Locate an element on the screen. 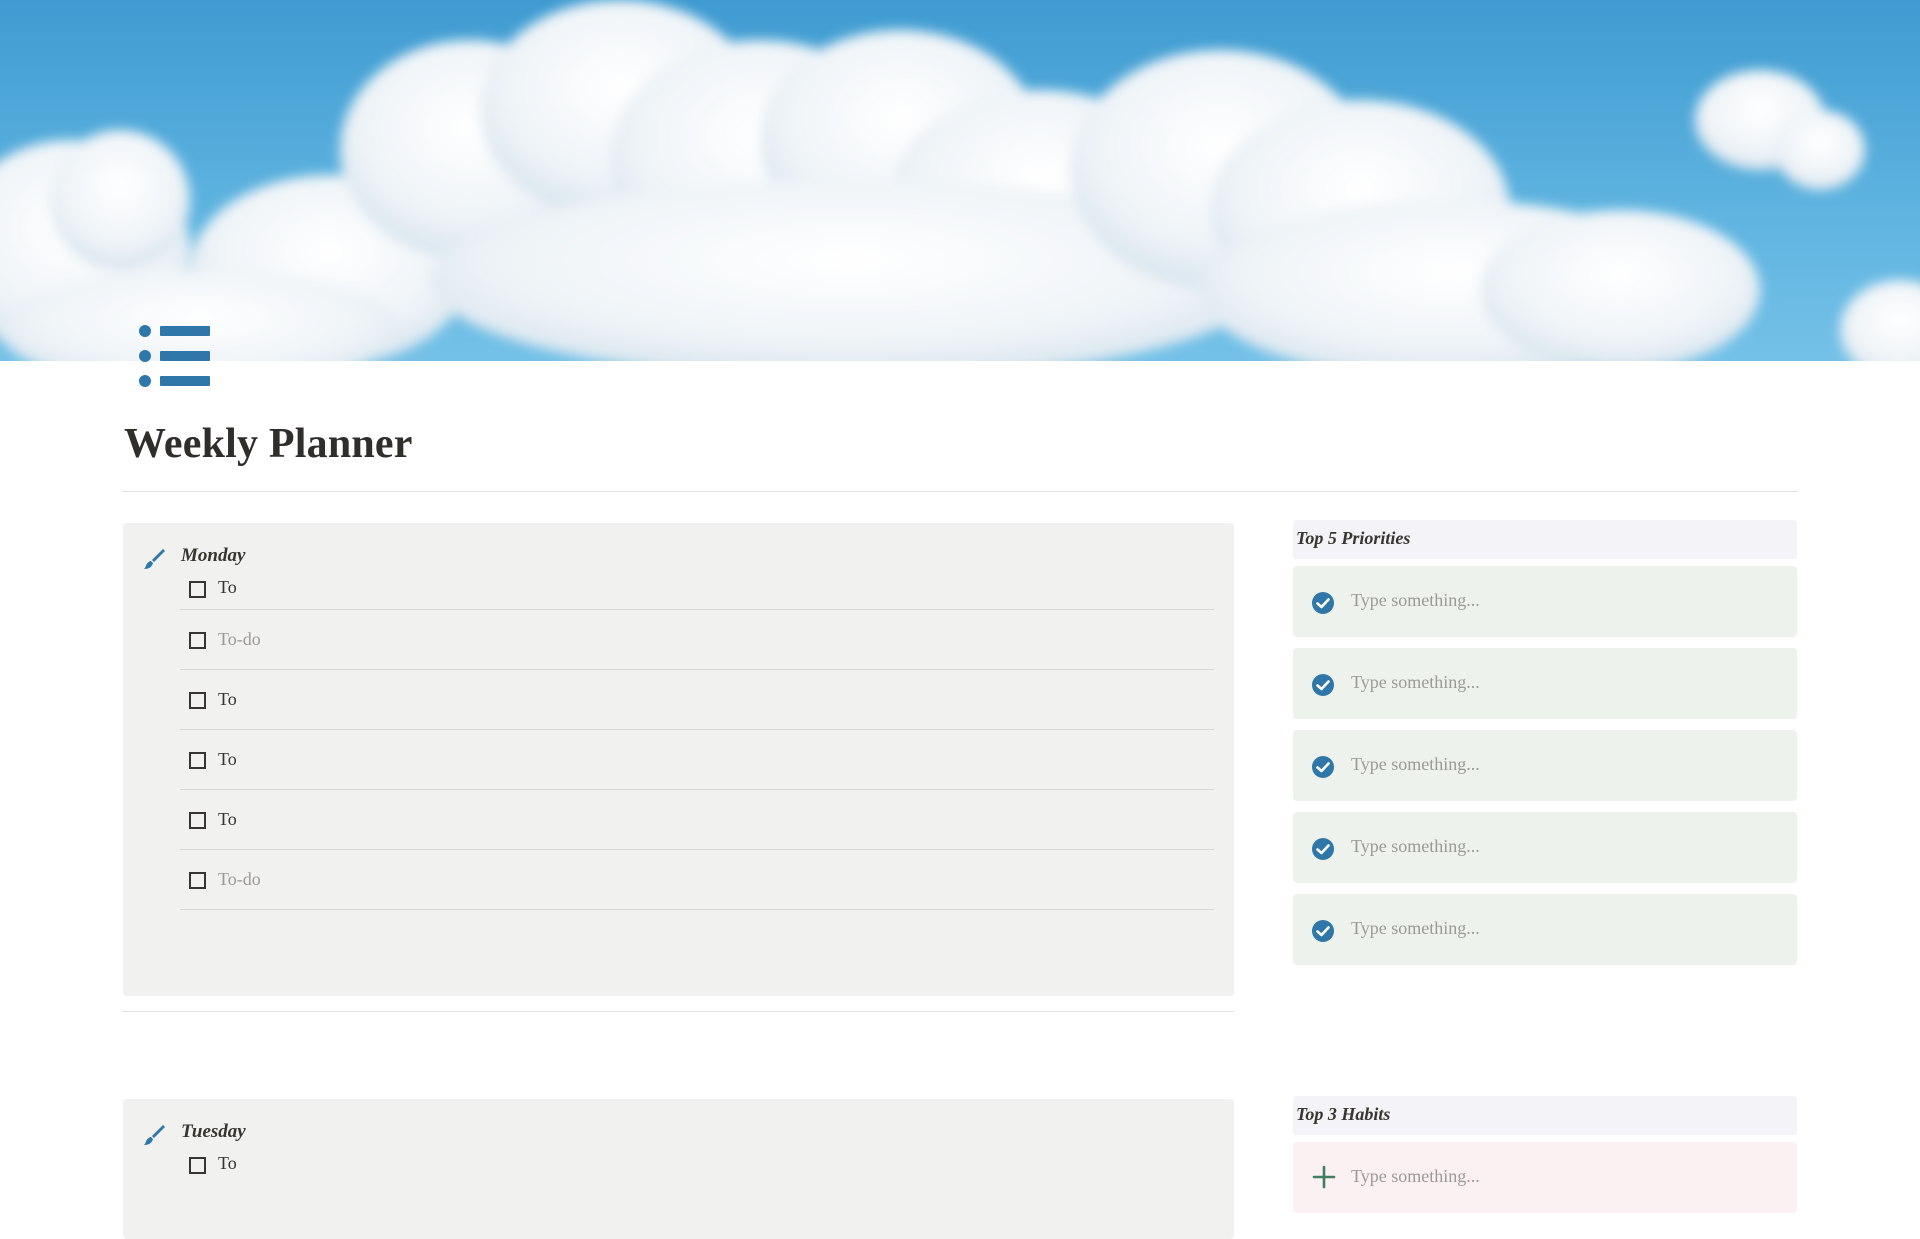 The height and width of the screenshot is (1239, 1920). habits-title: Top 3 Habits is located at coordinates (1343, 1114).